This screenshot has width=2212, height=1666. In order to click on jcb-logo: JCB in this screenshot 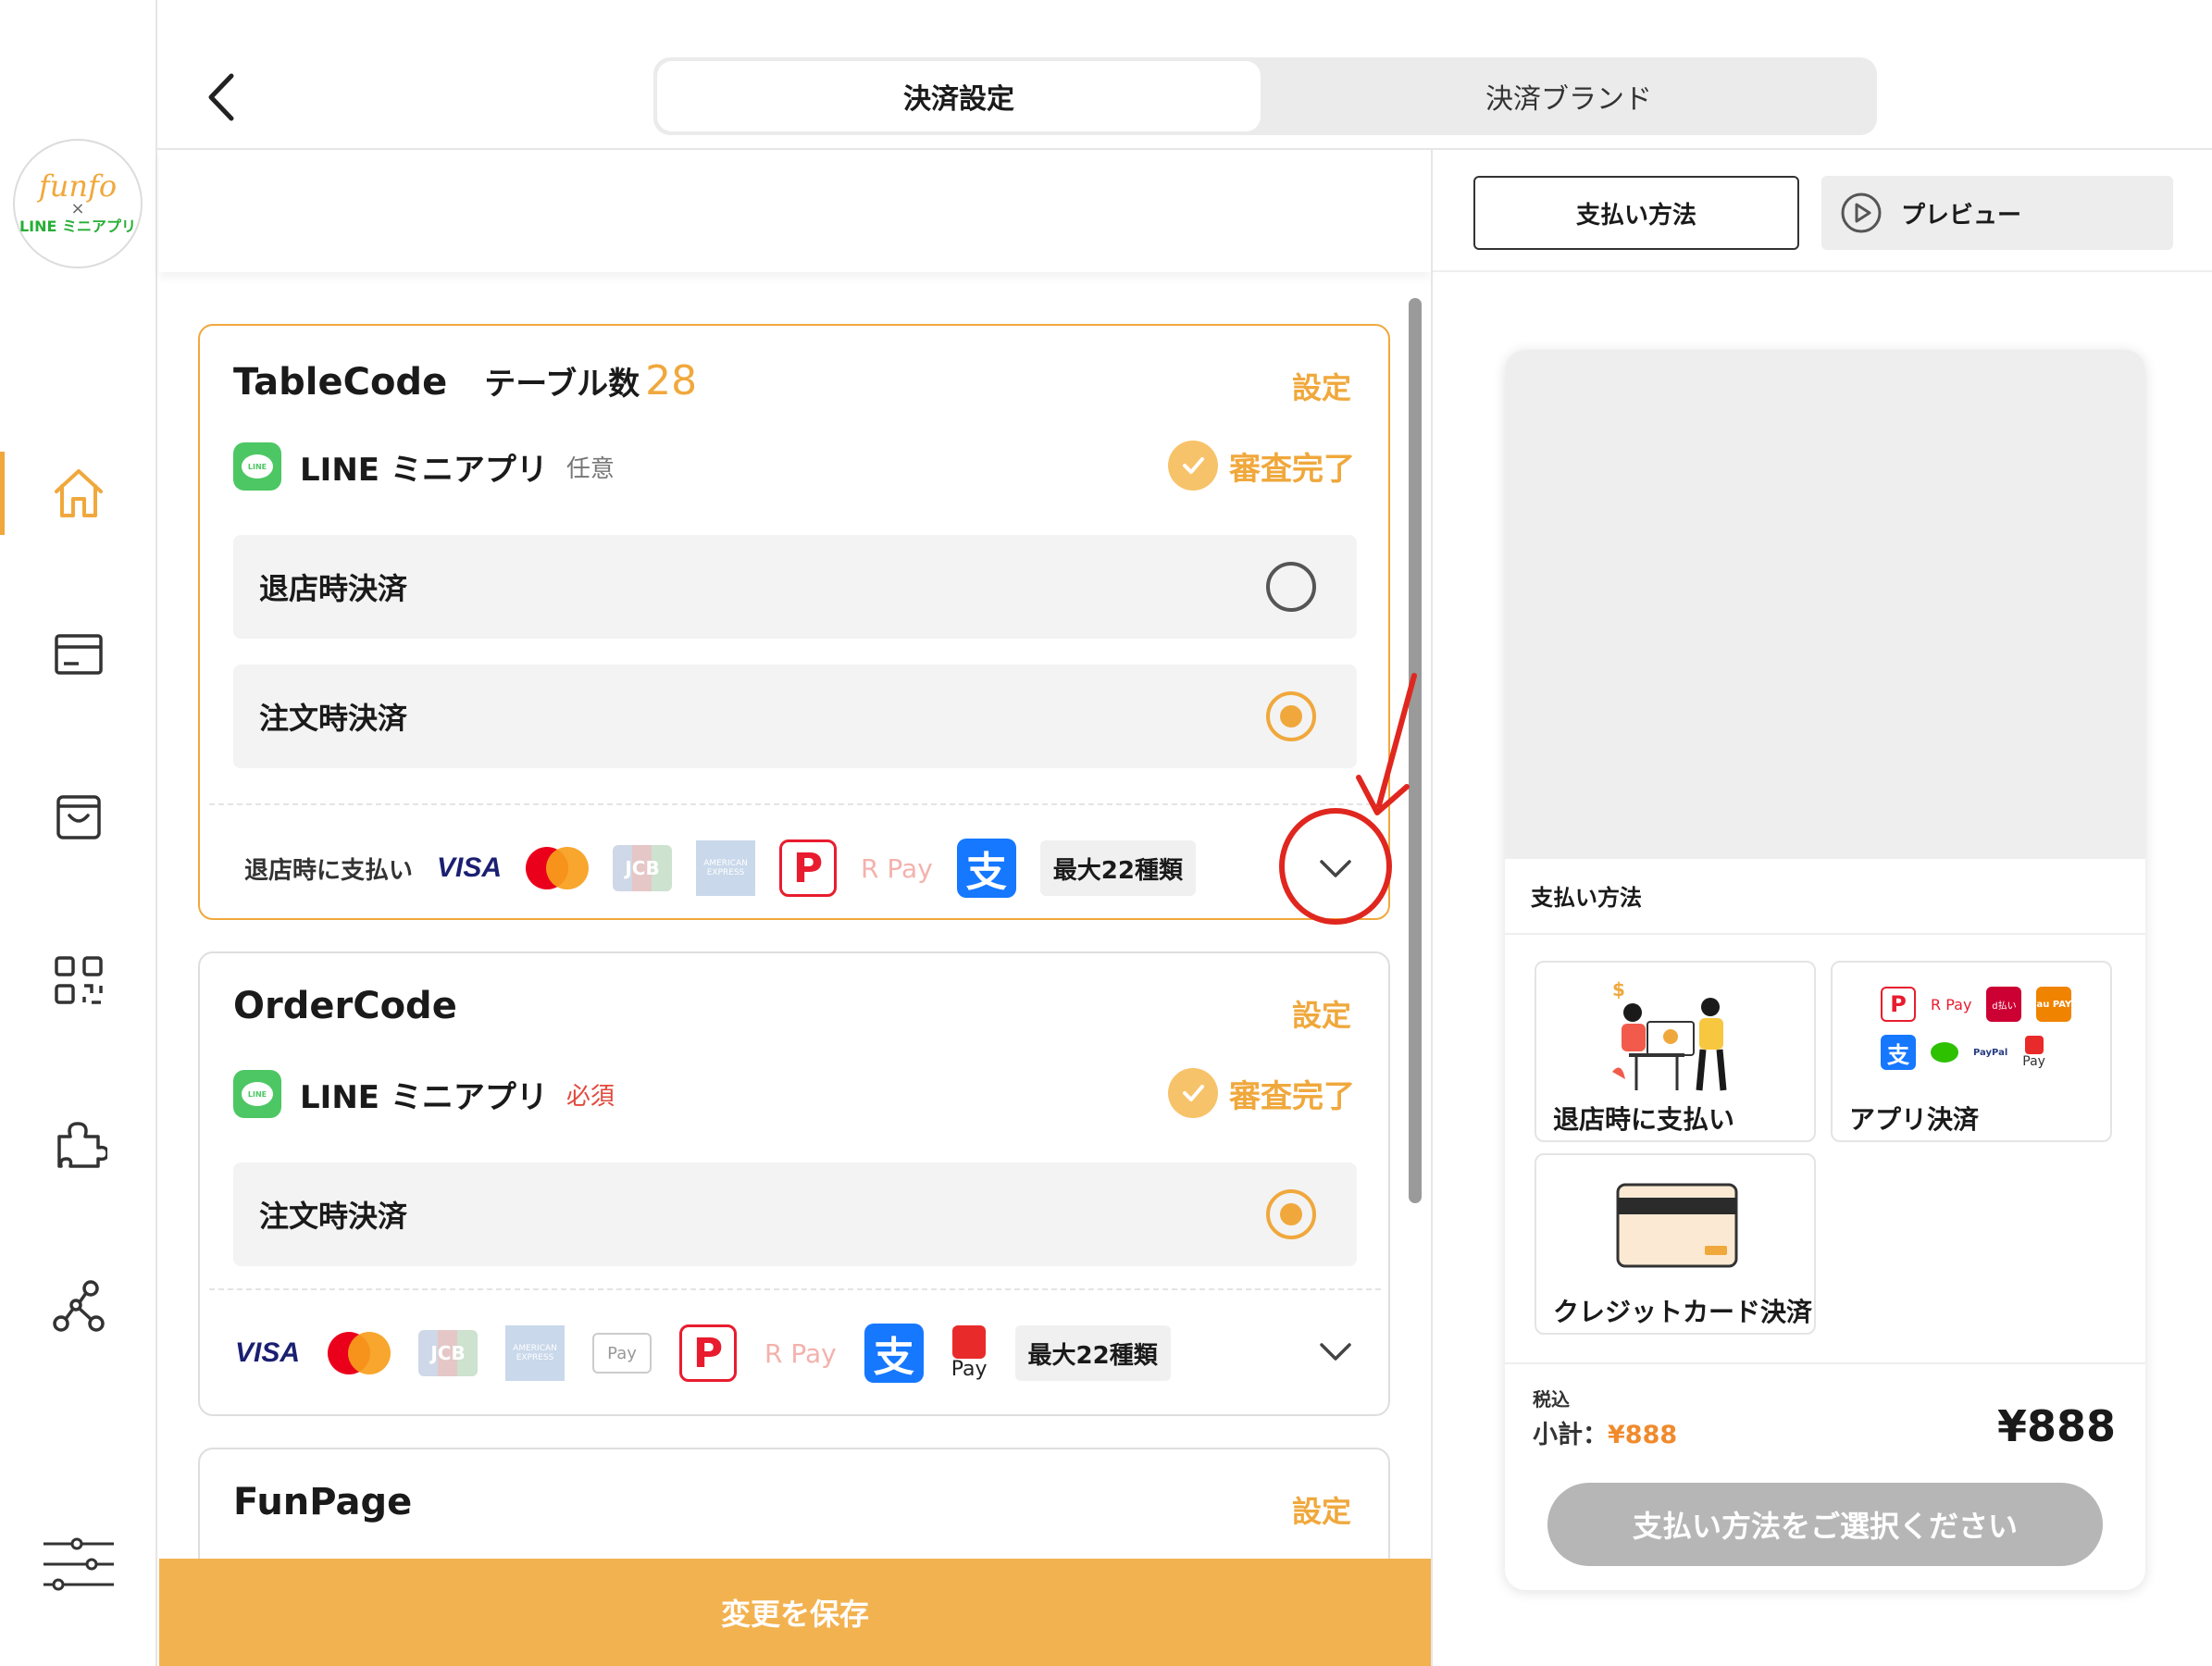, I will do `click(448, 1353)`.